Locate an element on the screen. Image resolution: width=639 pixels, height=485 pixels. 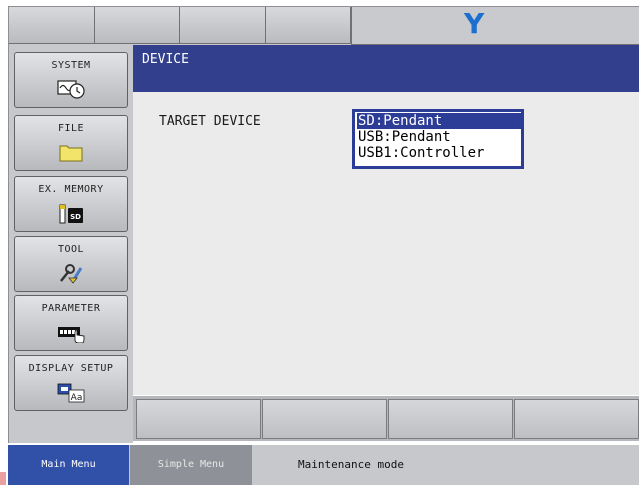
target-device-list: SD:Pendant USB:Pendant USB1:Controller is located at coordinates (438, 139).